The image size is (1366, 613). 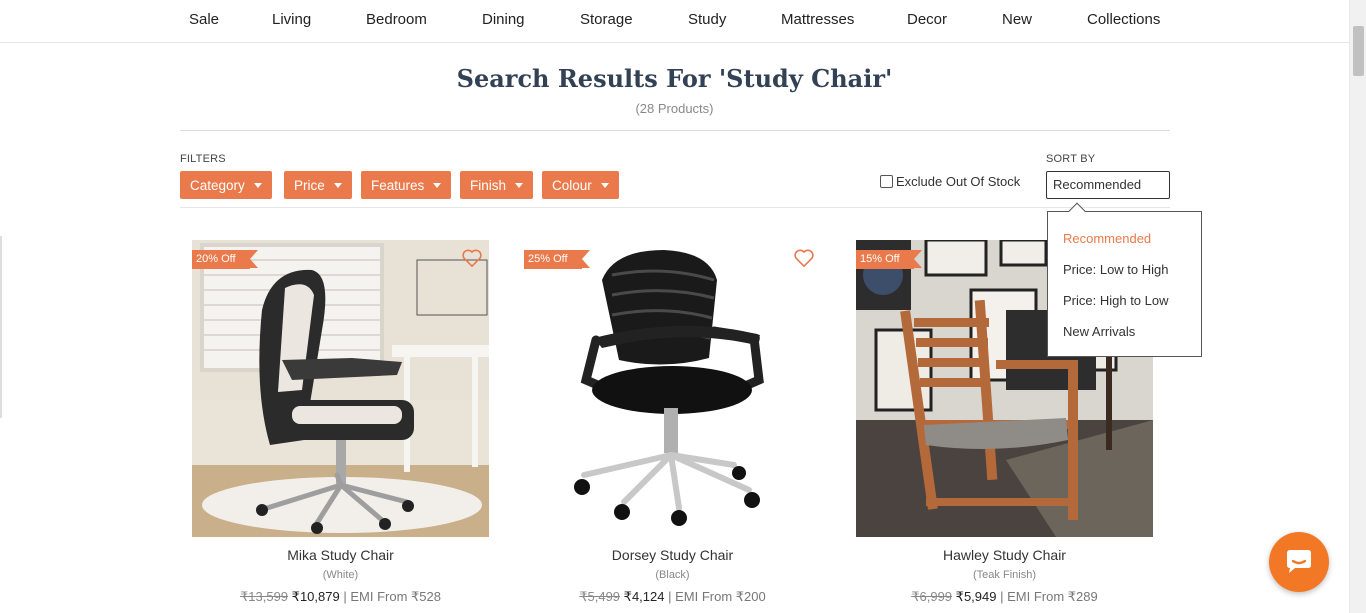 I want to click on sale-price: ₹10,879, so click(x=315, y=596).